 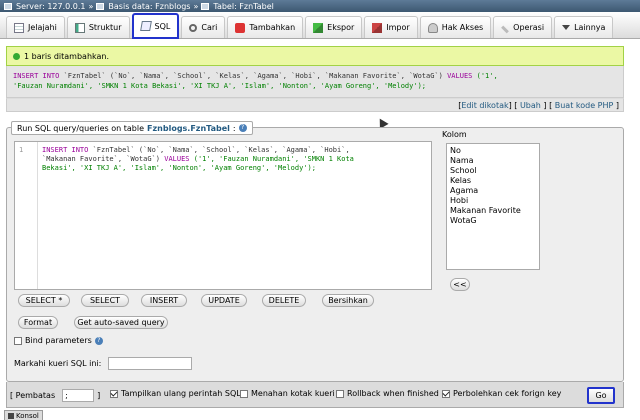 What do you see at coordinates (601, 395) in the screenshot?
I see `go-button: Go` at bounding box center [601, 395].